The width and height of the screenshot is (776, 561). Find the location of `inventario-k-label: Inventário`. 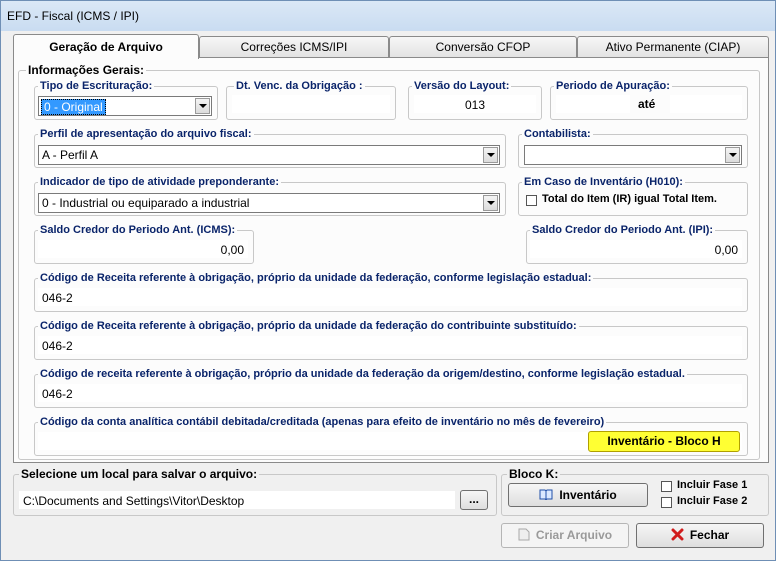

inventario-k-label: Inventário is located at coordinates (588, 495).